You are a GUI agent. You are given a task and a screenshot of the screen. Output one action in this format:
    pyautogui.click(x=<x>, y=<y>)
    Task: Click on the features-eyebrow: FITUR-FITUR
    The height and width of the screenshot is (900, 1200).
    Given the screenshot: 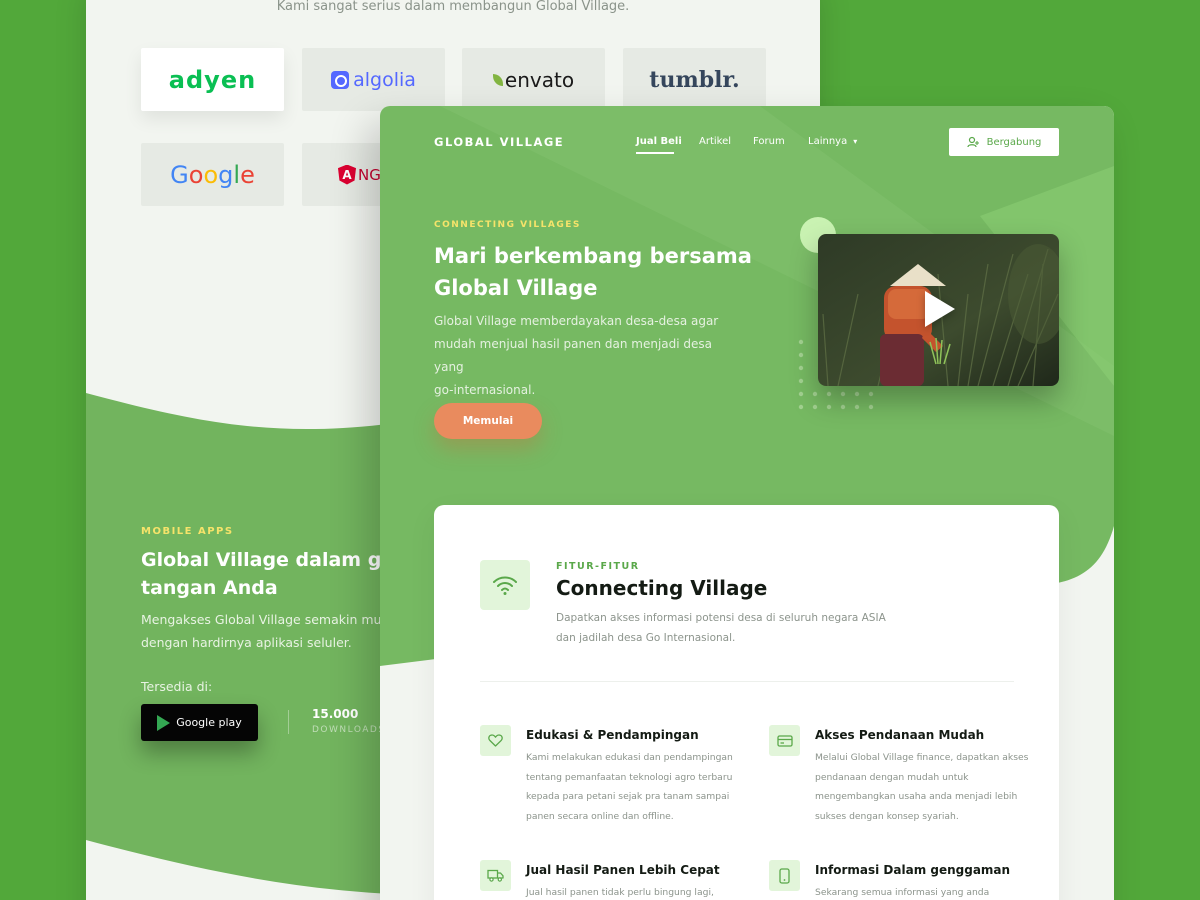 What is the action you would take?
    pyautogui.click(x=598, y=566)
    